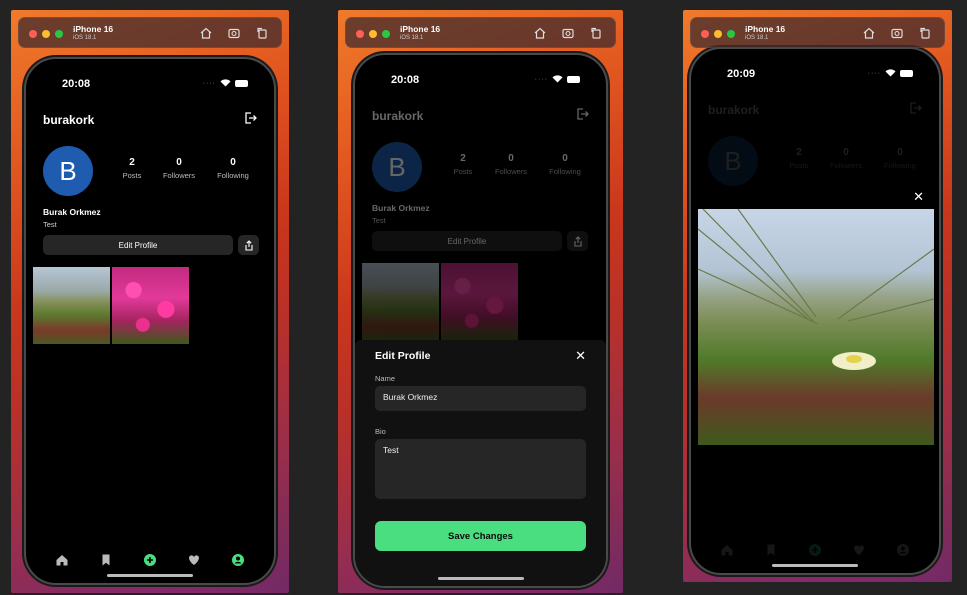 Image resolution: width=967 pixels, height=595 pixels. What do you see at coordinates (385, 378) in the screenshot?
I see `name-label: Name` at bounding box center [385, 378].